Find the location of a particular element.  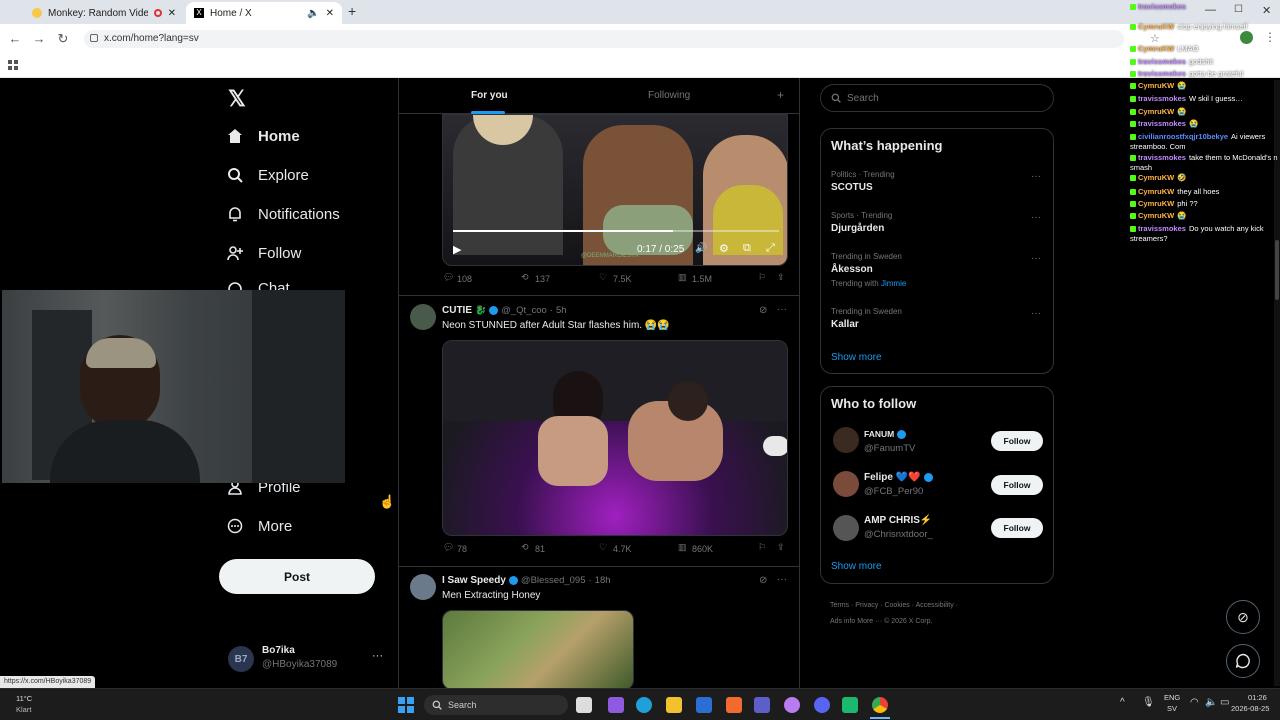

footer-link: Cookies is located at coordinates (896, 605).